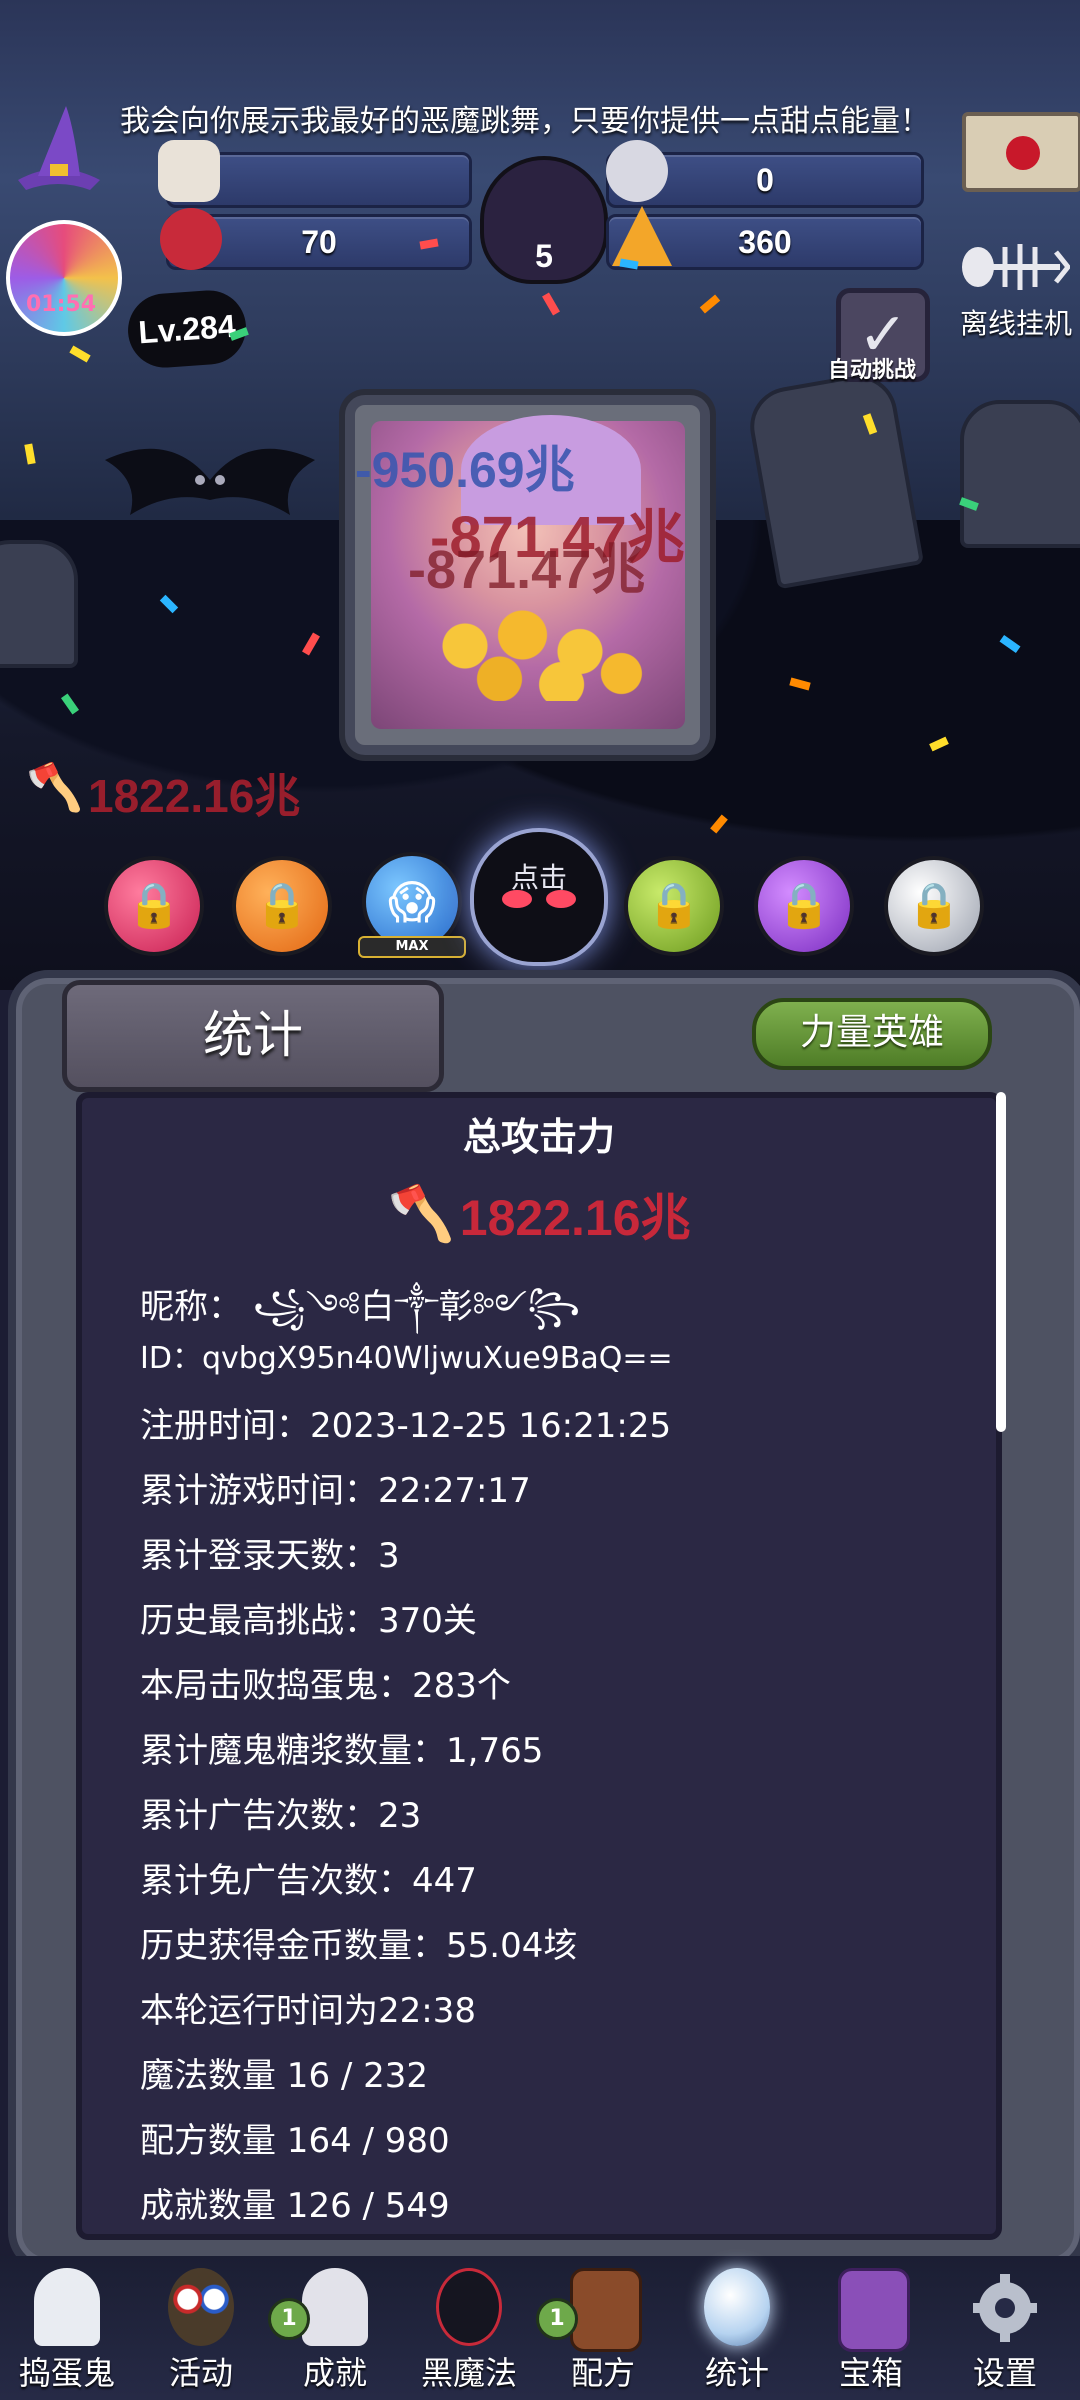  I want to click on nav-achievements: 1 成就, so click(335, 2328).